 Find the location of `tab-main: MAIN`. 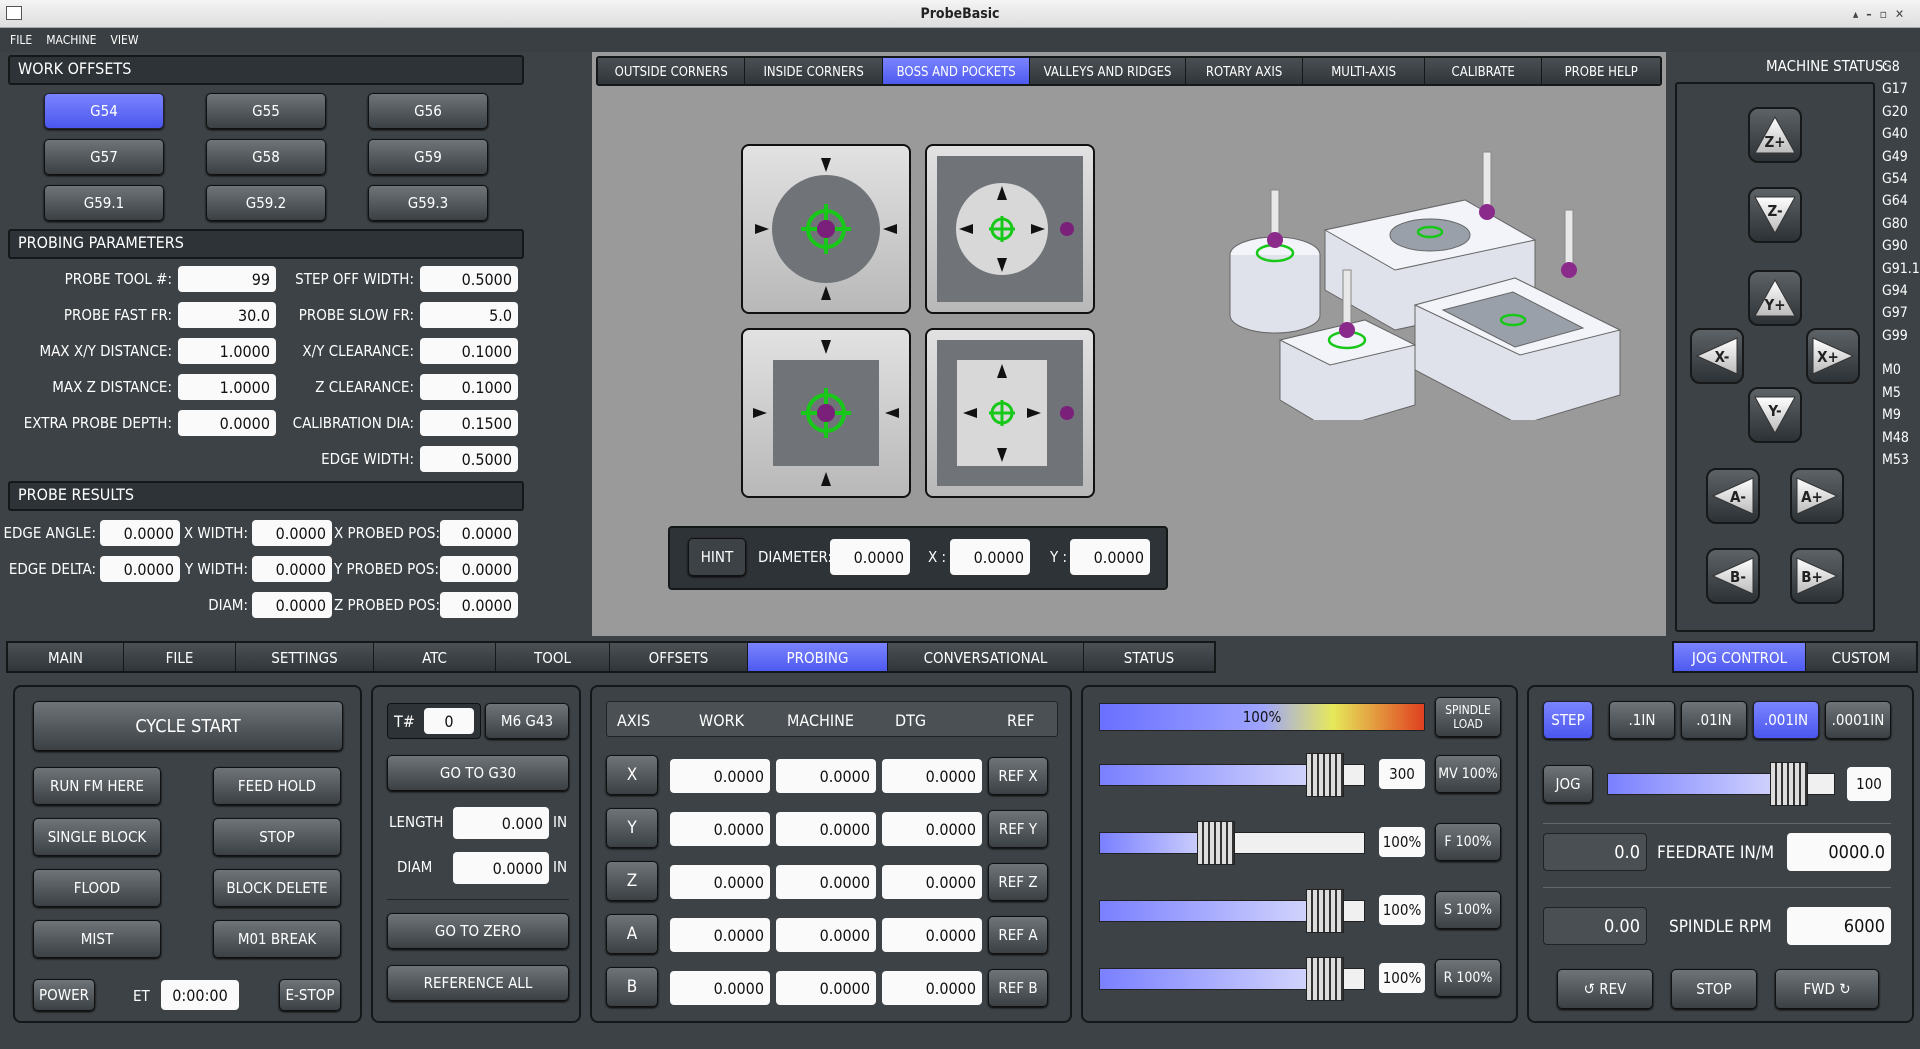

tab-main: MAIN is located at coordinates (66, 657).